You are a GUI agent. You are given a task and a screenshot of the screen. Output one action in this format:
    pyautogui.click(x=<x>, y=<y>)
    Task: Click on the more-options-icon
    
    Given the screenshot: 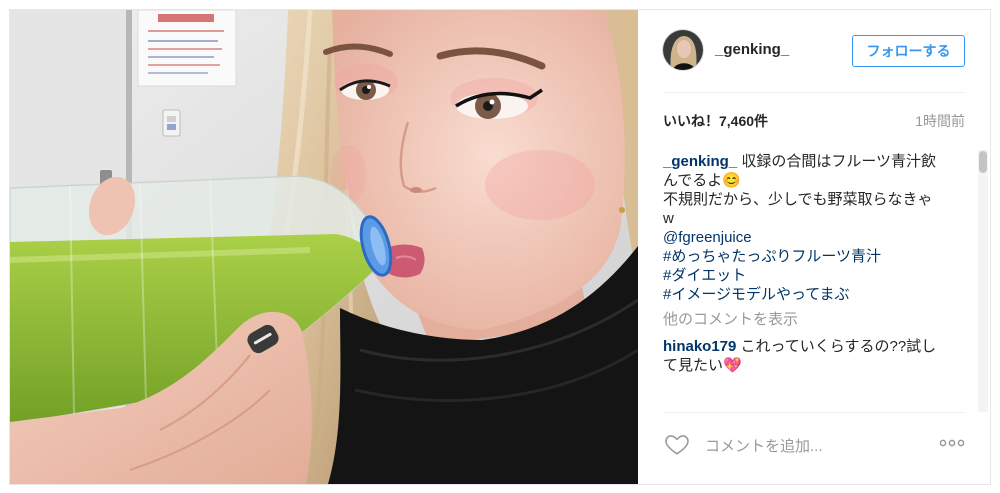 What is the action you would take?
    pyautogui.click(x=952, y=443)
    